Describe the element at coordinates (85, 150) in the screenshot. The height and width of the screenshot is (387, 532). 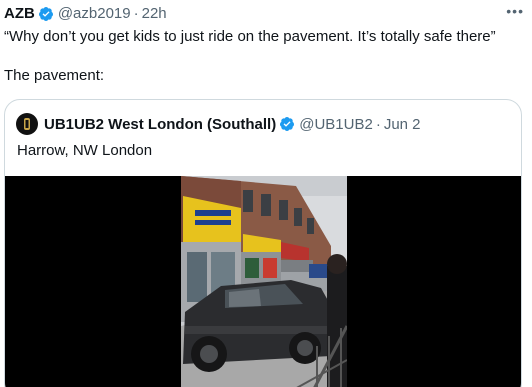
I see `quoted-tweet-text: Harrow, NW London` at that location.